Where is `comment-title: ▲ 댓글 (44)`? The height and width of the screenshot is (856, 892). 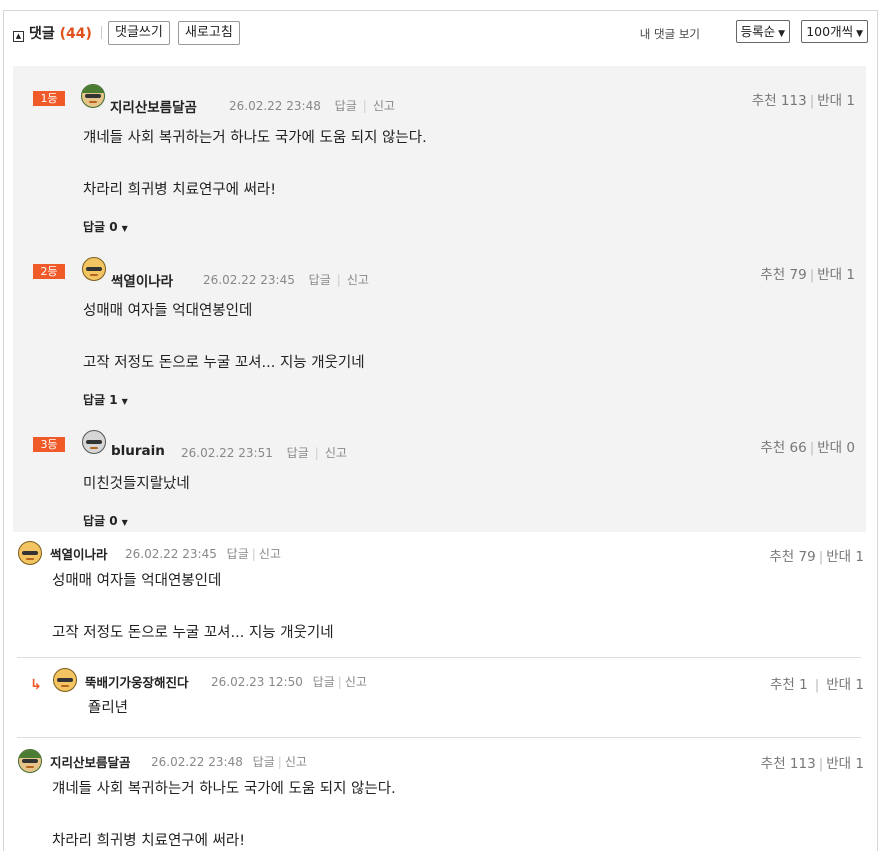 comment-title: ▲ 댓글 (44) is located at coordinates (52, 33).